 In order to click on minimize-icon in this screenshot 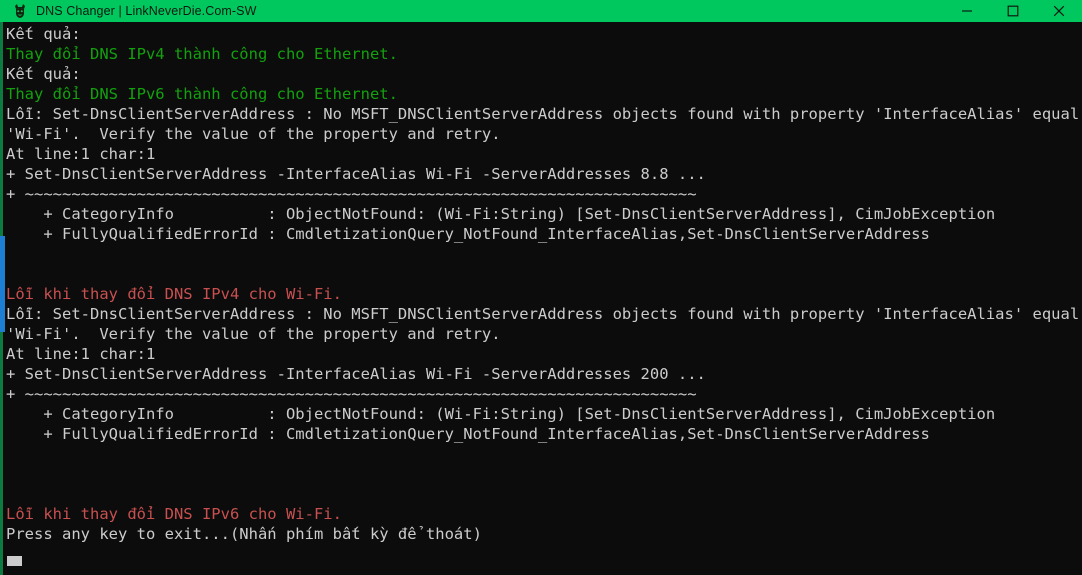, I will do `click(967, 11)`.